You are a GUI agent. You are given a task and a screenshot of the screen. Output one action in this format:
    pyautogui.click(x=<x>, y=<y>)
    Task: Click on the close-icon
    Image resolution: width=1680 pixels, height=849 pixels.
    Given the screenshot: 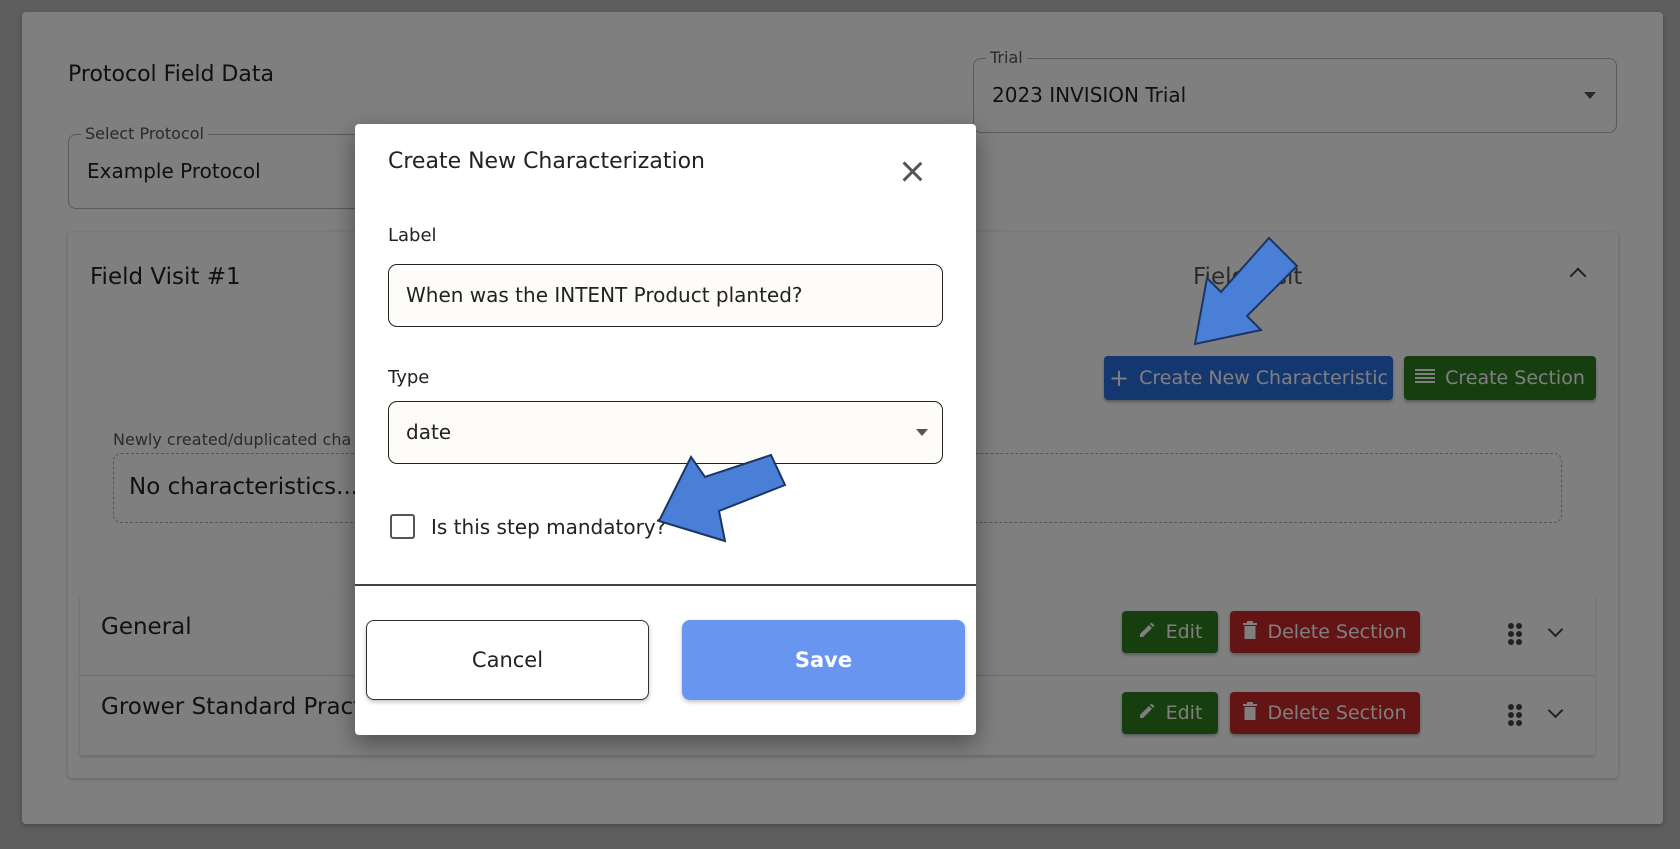 What is the action you would take?
    pyautogui.click(x=912, y=171)
    